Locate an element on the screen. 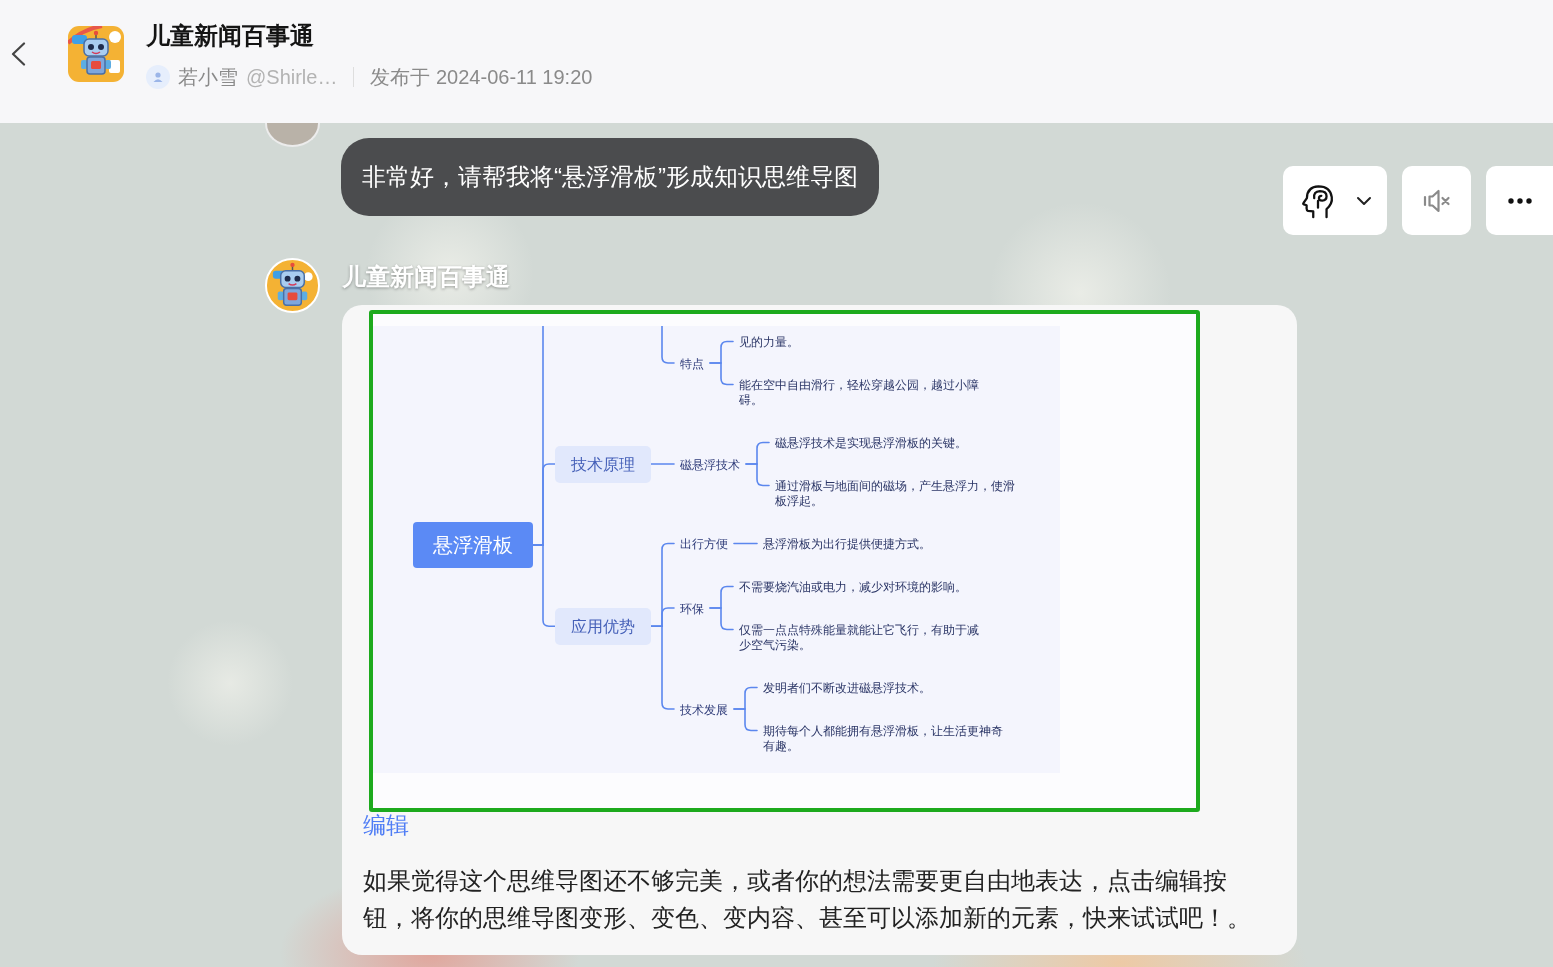 This screenshot has width=1553, height=967. mind-map-note: 磁悬浮技术是实现悬浮滑板的关键。 is located at coordinates (871, 442).